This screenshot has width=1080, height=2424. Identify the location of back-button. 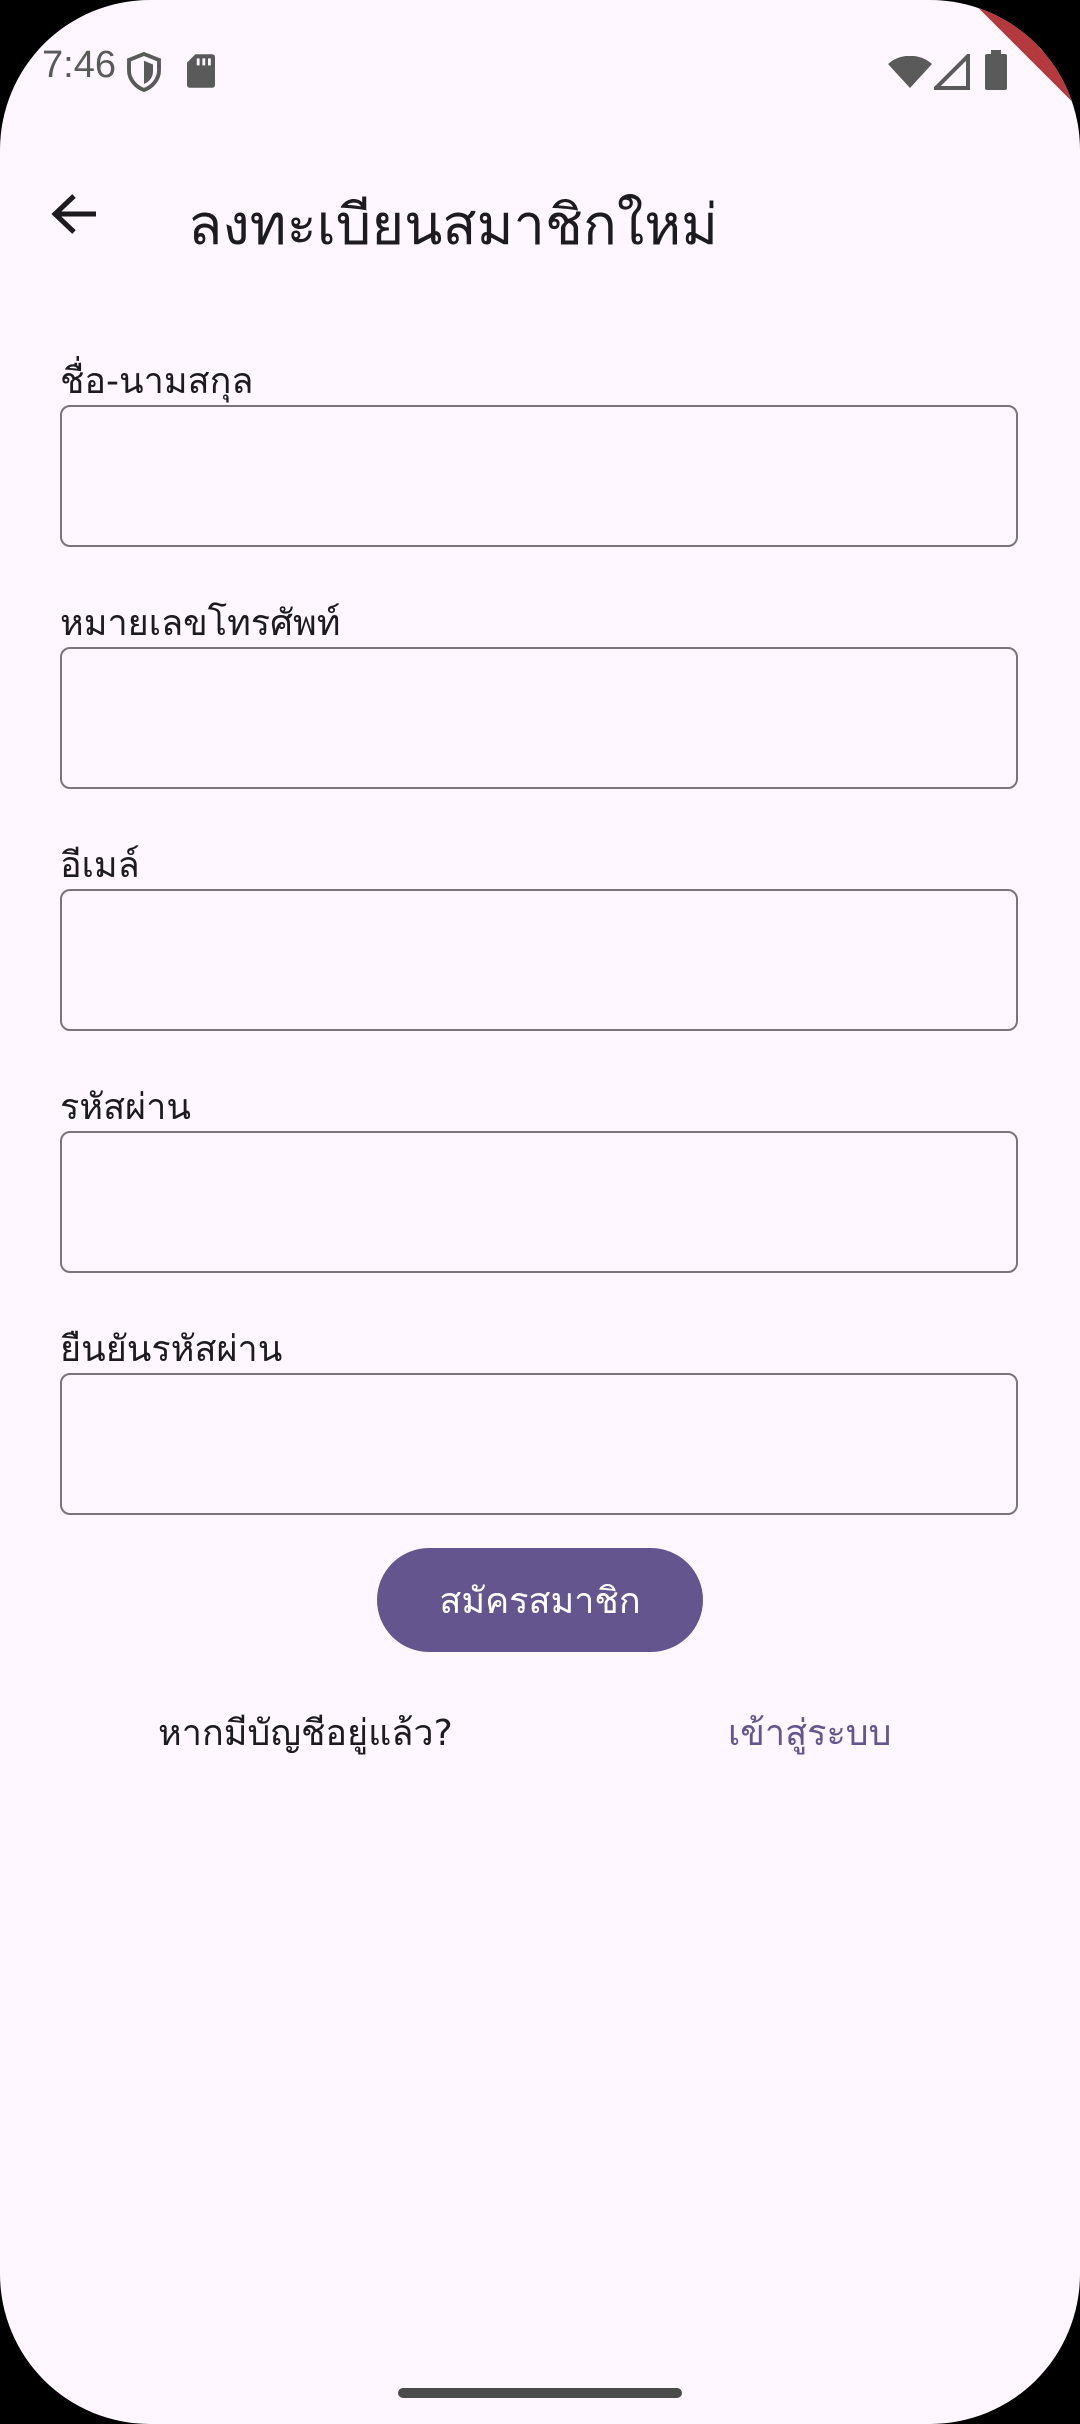
(74, 214).